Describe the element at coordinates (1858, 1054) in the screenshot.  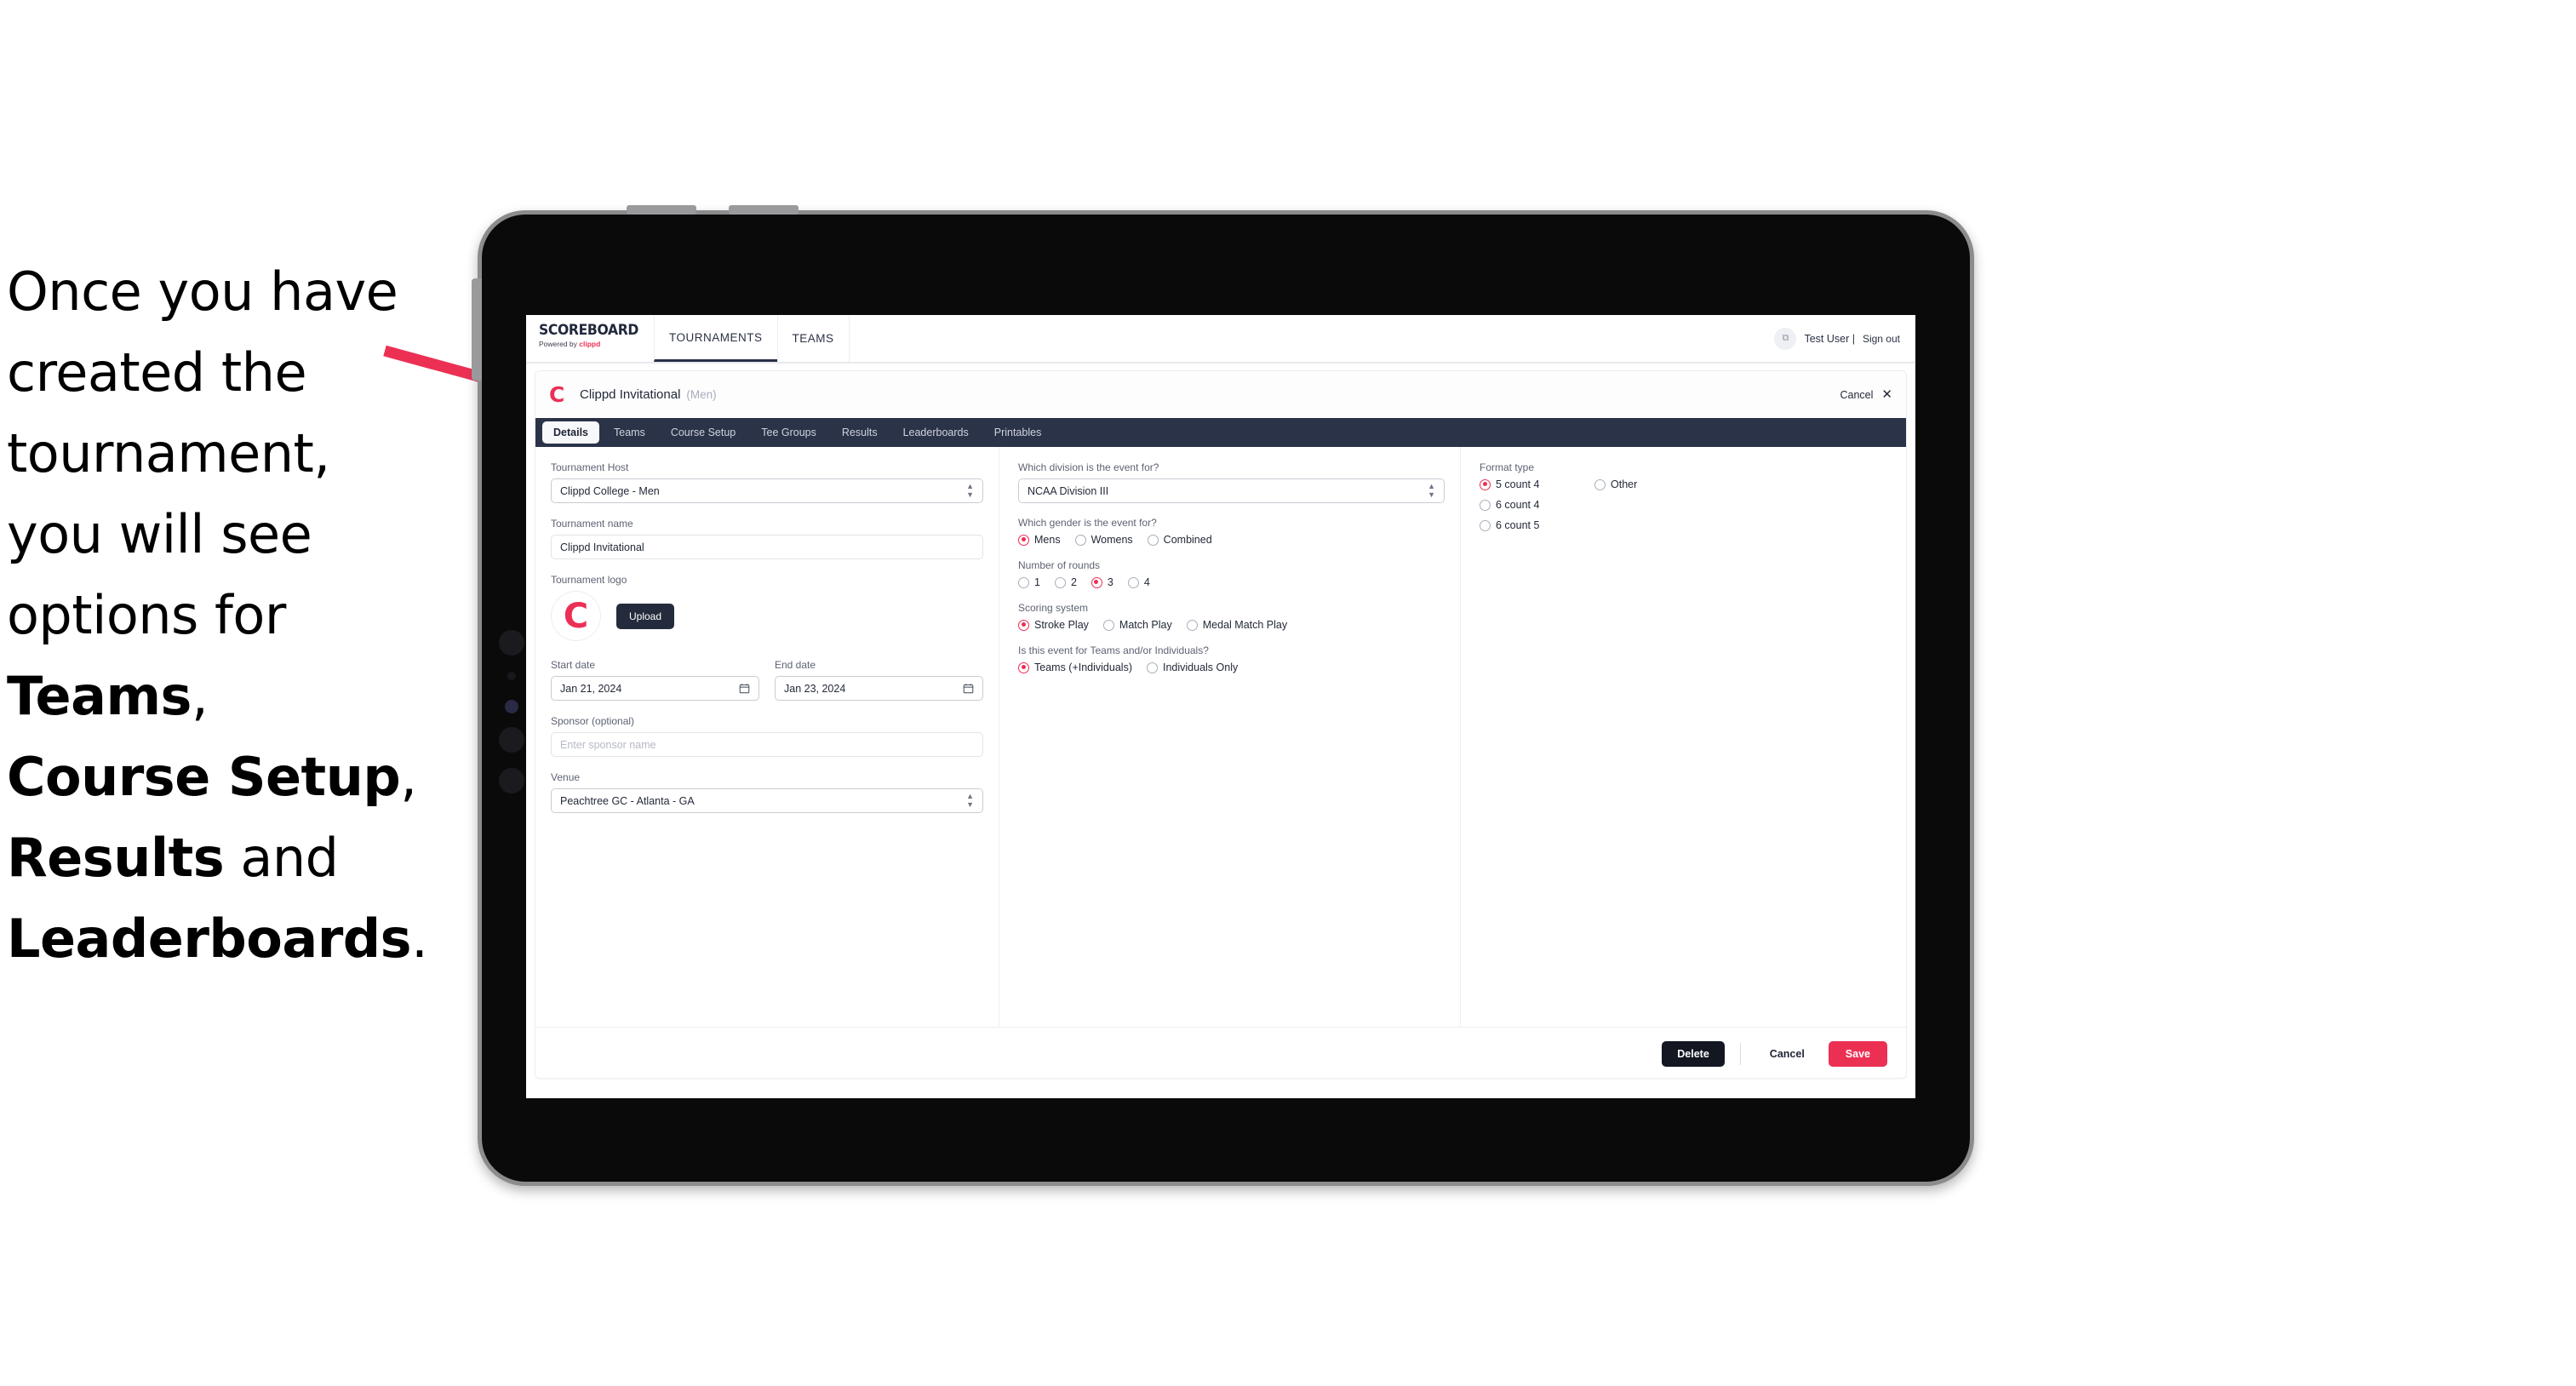
I see `save-button: Save` at that location.